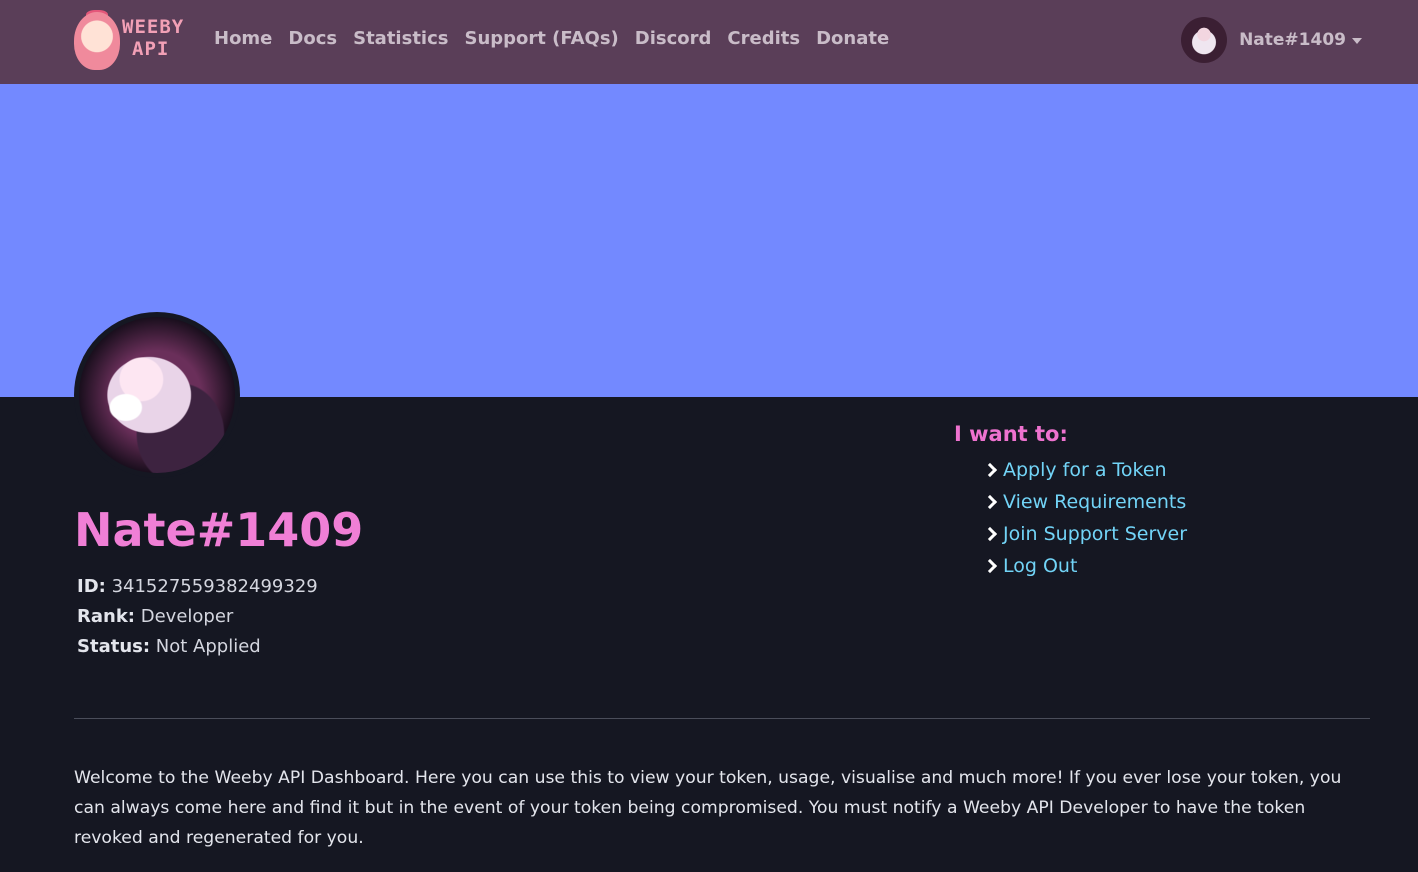  What do you see at coordinates (722, 718) in the screenshot?
I see `section-divider` at bounding box center [722, 718].